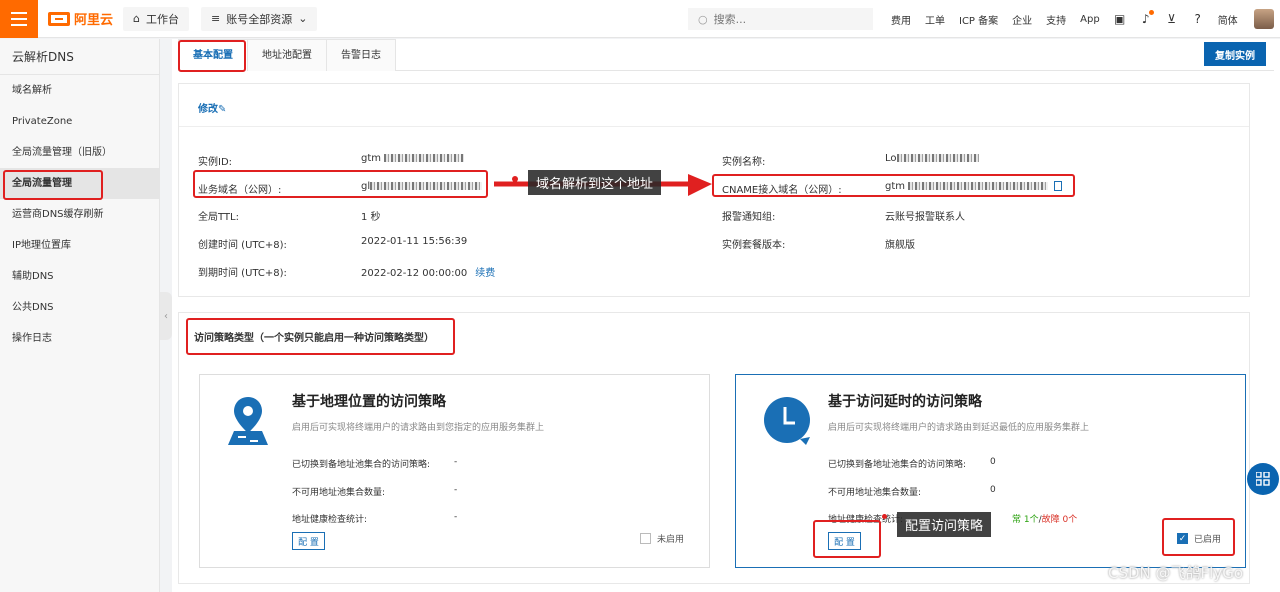 Image resolution: width=1280 pixels, height=592 pixels. Describe the element at coordinates (212, 107) in the screenshot. I see `edit-link: 修改✎` at that location.